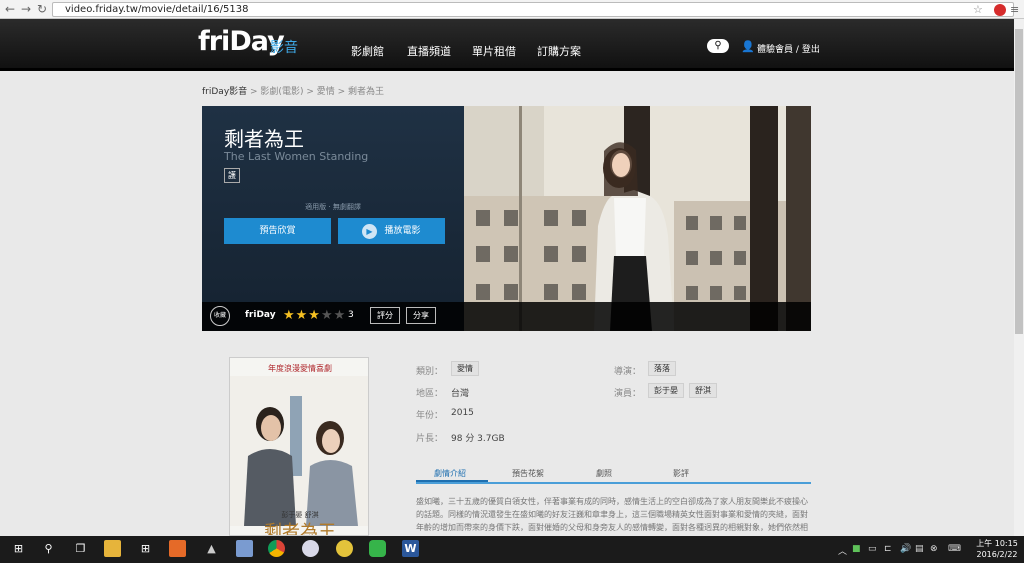 The width and height of the screenshot is (1024, 563). I want to click on close-icon: ⊗, so click(934, 549).